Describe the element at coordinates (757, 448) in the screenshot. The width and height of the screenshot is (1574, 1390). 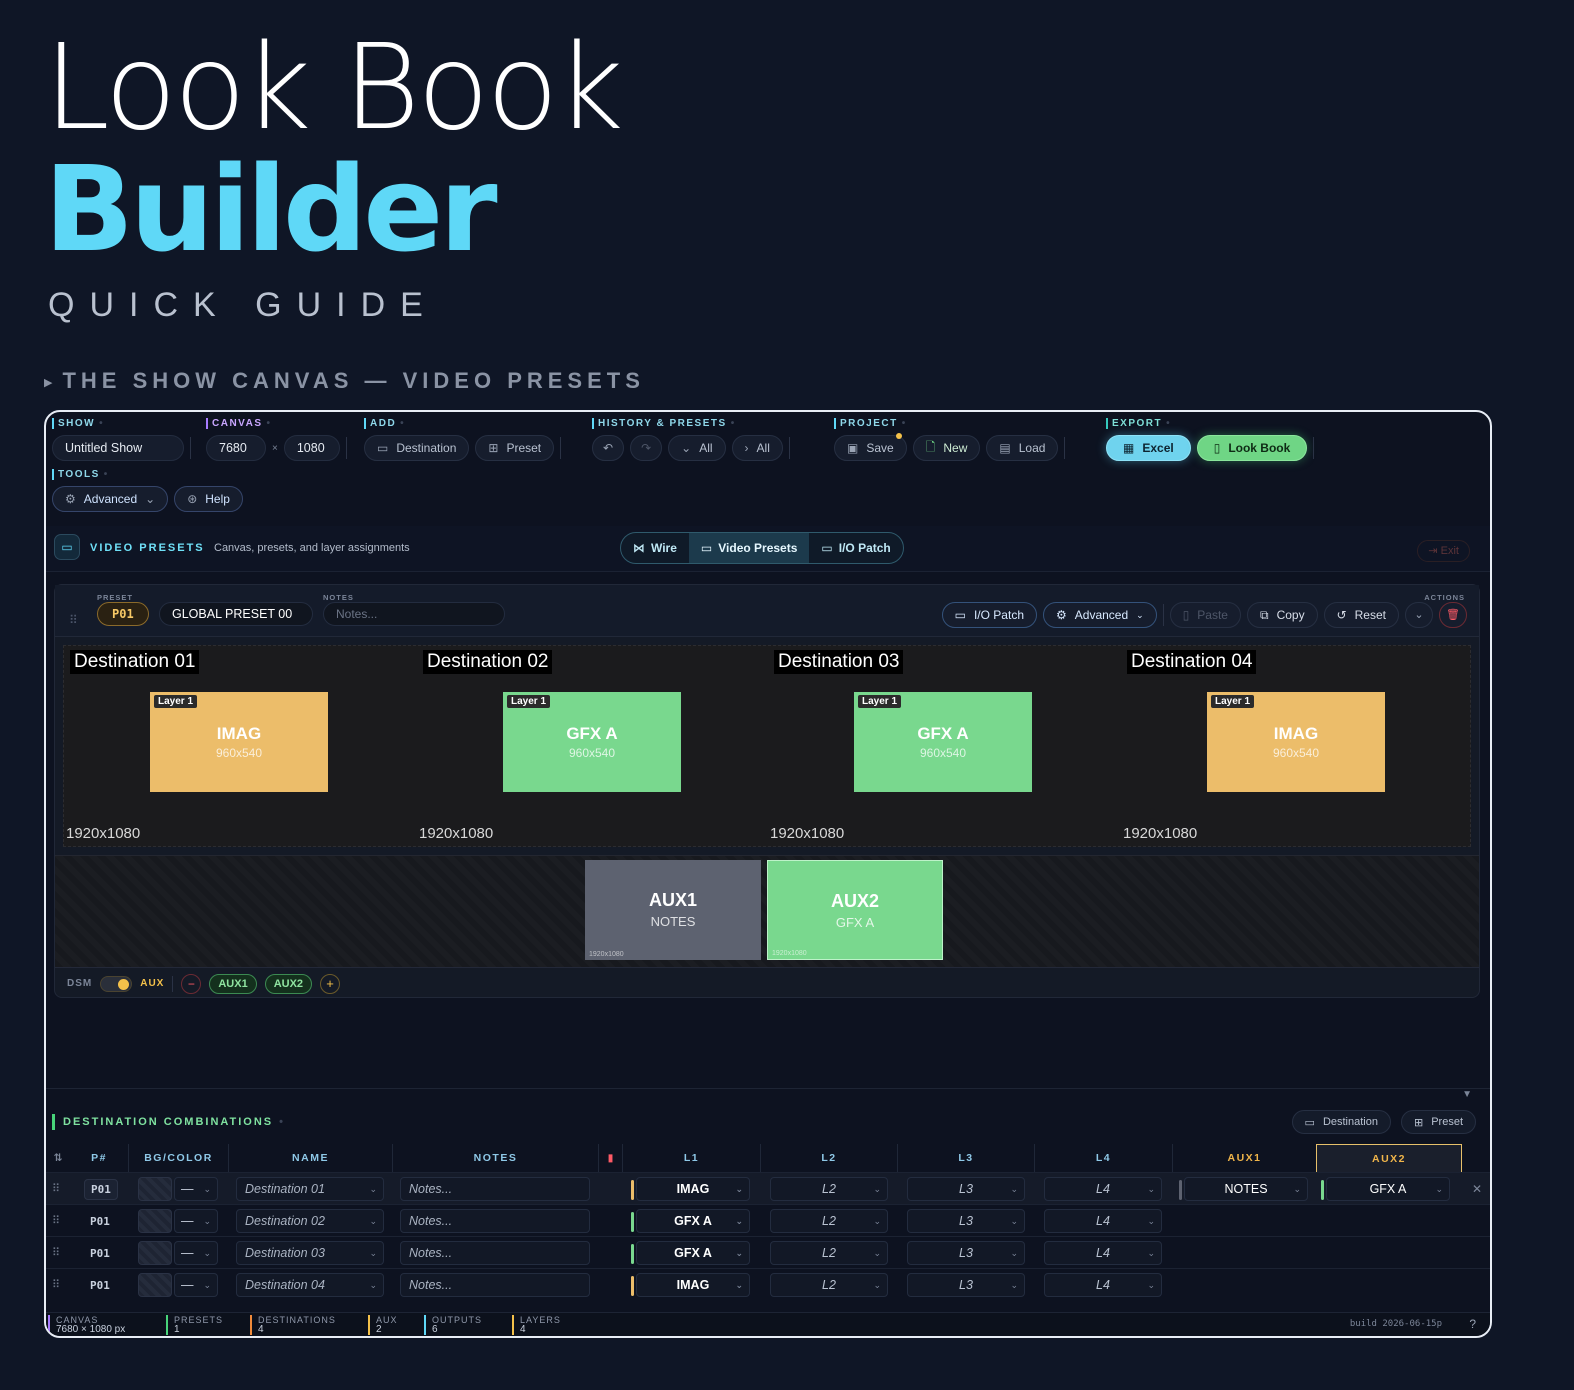
I see `expand-all-button: › All` at that location.